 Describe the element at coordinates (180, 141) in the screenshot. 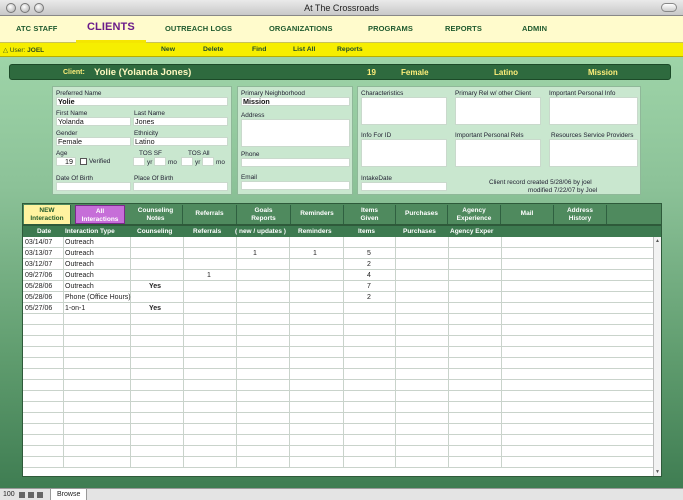

I see `ethnicity-field: Latino` at that location.